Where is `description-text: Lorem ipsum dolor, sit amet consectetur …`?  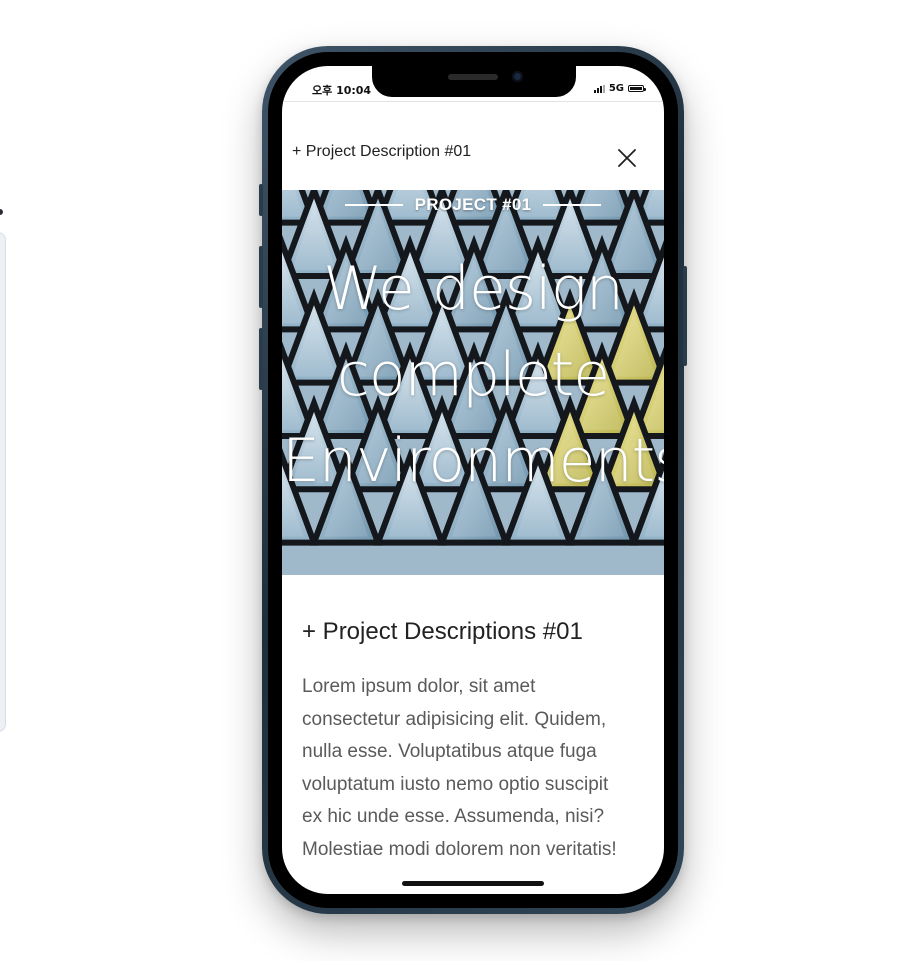 description-text: Lorem ipsum dolor, sit amet consectetur … is located at coordinates (472, 768).